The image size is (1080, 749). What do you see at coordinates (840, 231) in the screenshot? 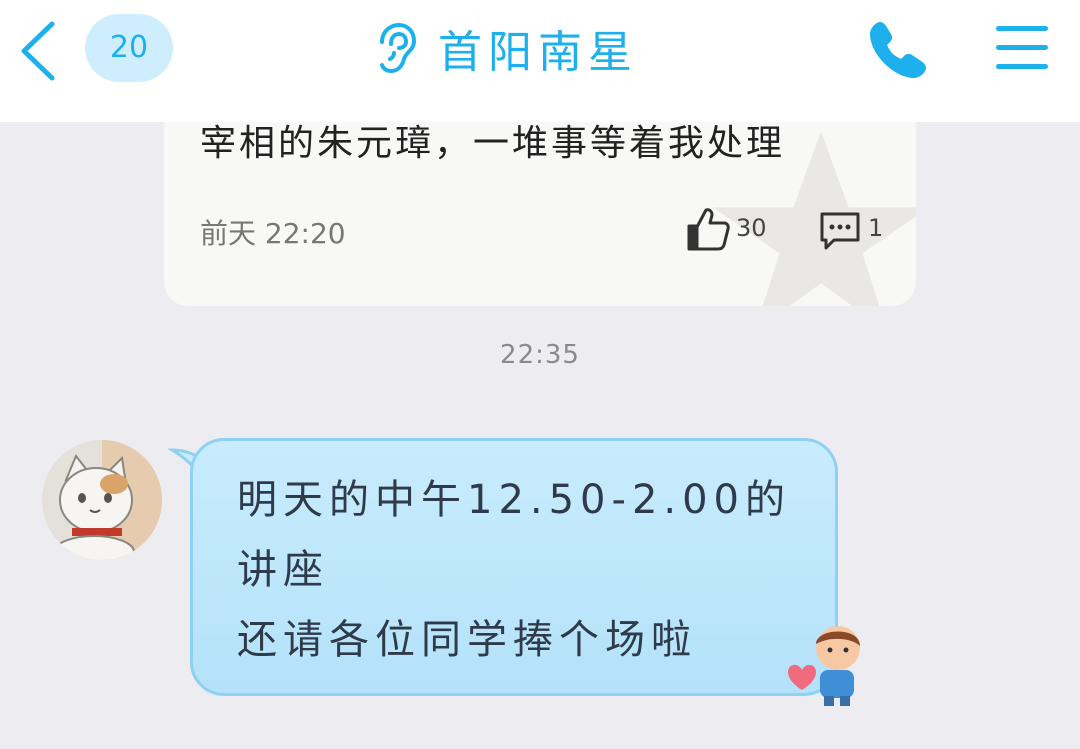
I see `comment-icon` at bounding box center [840, 231].